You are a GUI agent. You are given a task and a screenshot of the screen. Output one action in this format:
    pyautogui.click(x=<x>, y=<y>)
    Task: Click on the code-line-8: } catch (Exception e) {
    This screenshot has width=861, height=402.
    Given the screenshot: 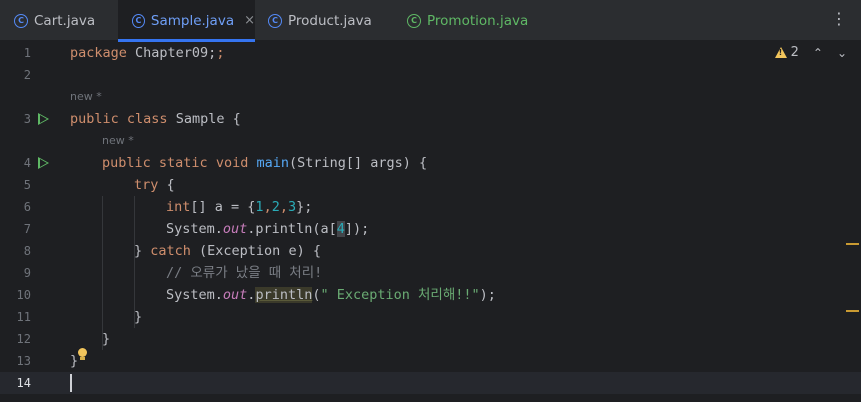 What is the action you would take?
    pyautogui.click(x=227, y=251)
    